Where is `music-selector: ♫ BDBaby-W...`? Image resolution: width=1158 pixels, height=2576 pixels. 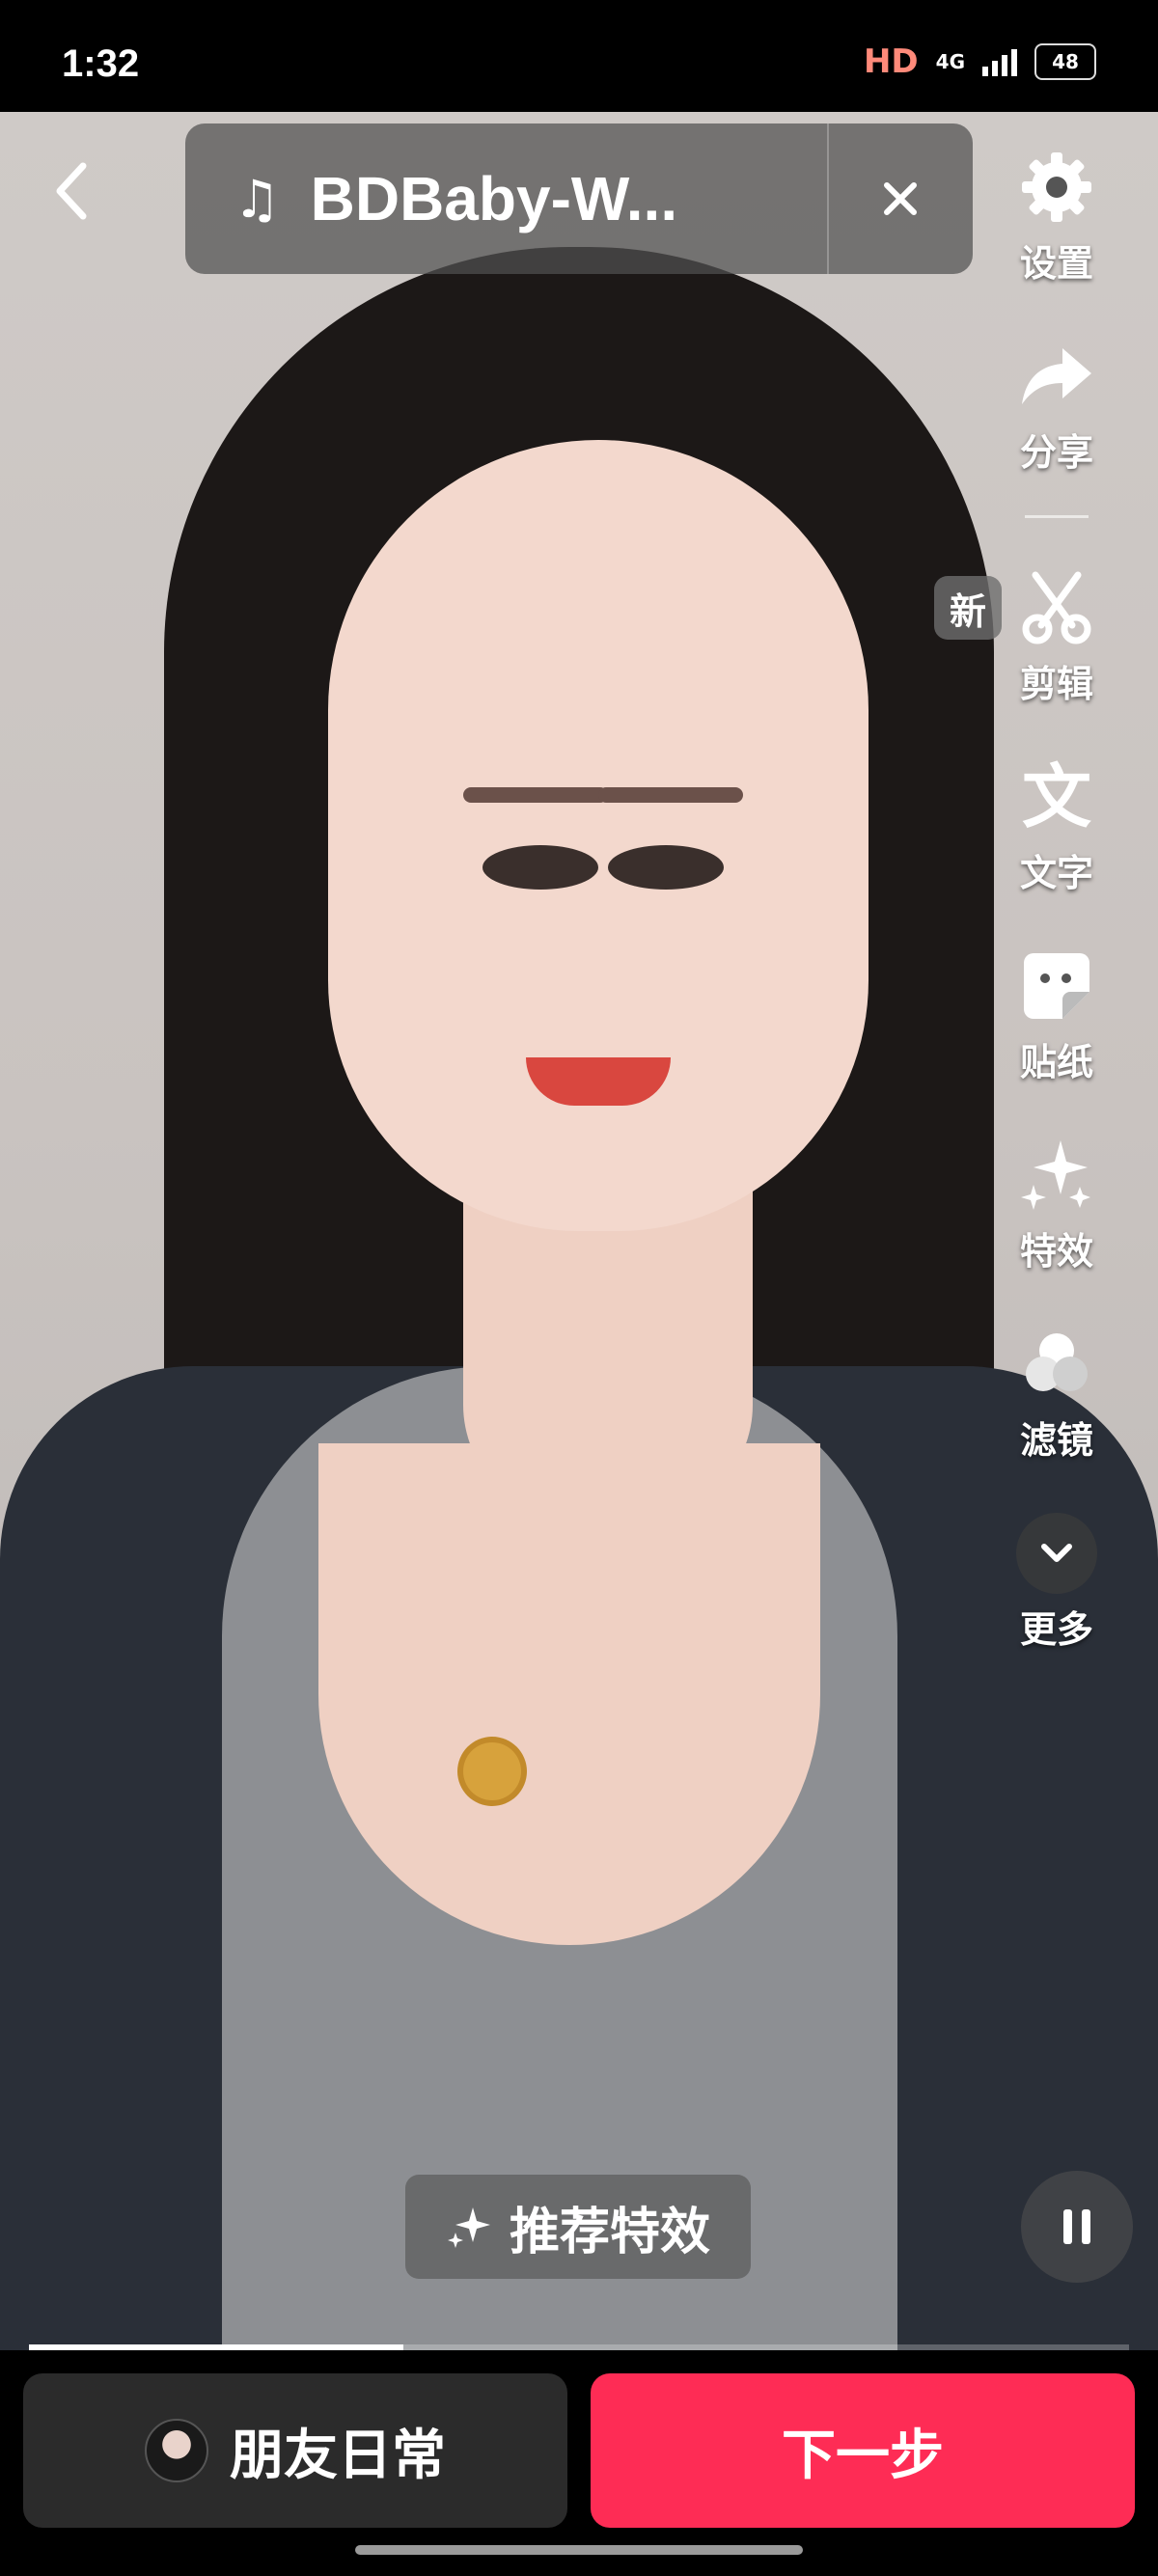
music-selector: ♫ BDBaby-W... is located at coordinates (579, 199).